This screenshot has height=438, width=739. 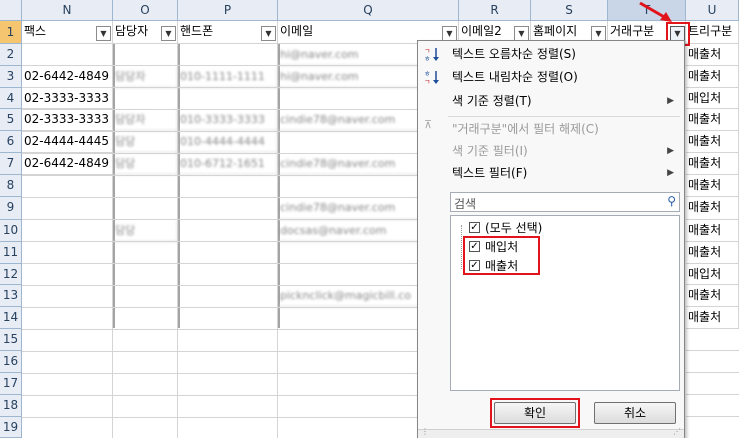 What do you see at coordinates (67, 142) in the screenshot?
I see `table-cell: 02-4444-4445` at bounding box center [67, 142].